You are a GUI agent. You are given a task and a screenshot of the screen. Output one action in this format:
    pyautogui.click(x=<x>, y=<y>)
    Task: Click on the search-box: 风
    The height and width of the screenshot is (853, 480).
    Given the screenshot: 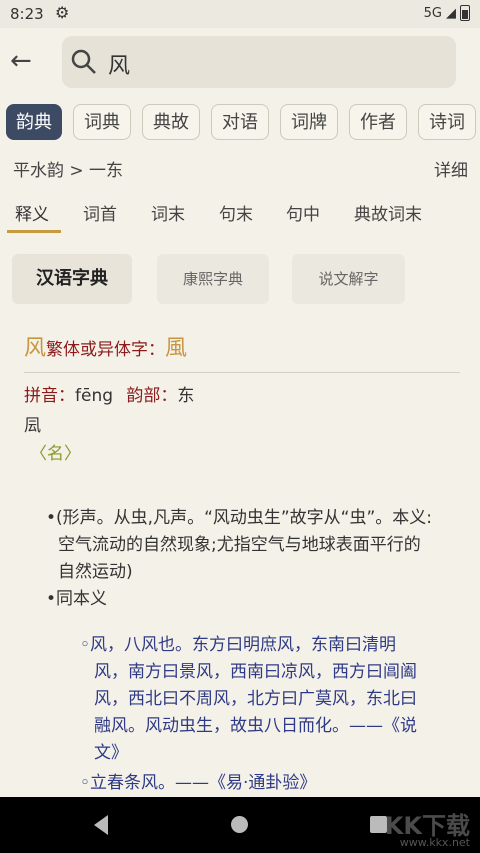 What is the action you would take?
    pyautogui.click(x=259, y=62)
    